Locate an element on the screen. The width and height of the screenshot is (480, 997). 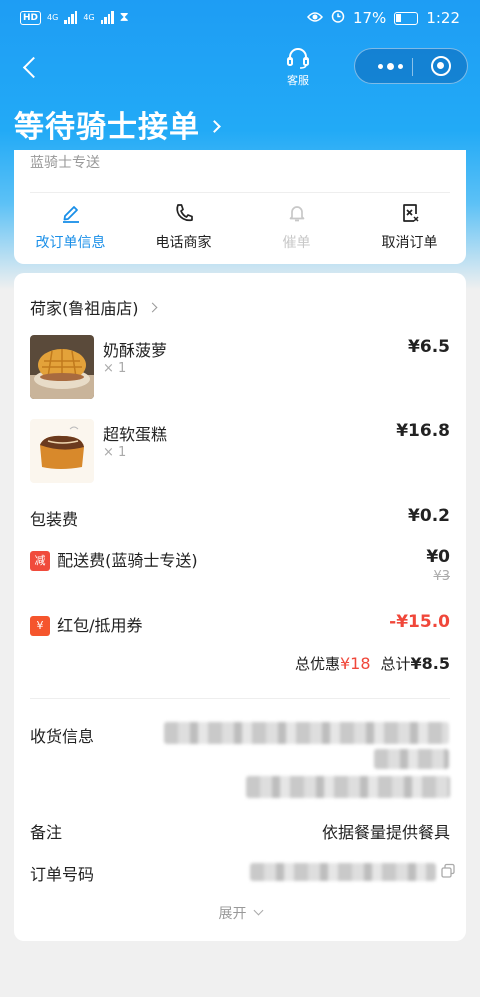
packaging-fee-value: ¥0.2 is located at coordinates (429, 516).